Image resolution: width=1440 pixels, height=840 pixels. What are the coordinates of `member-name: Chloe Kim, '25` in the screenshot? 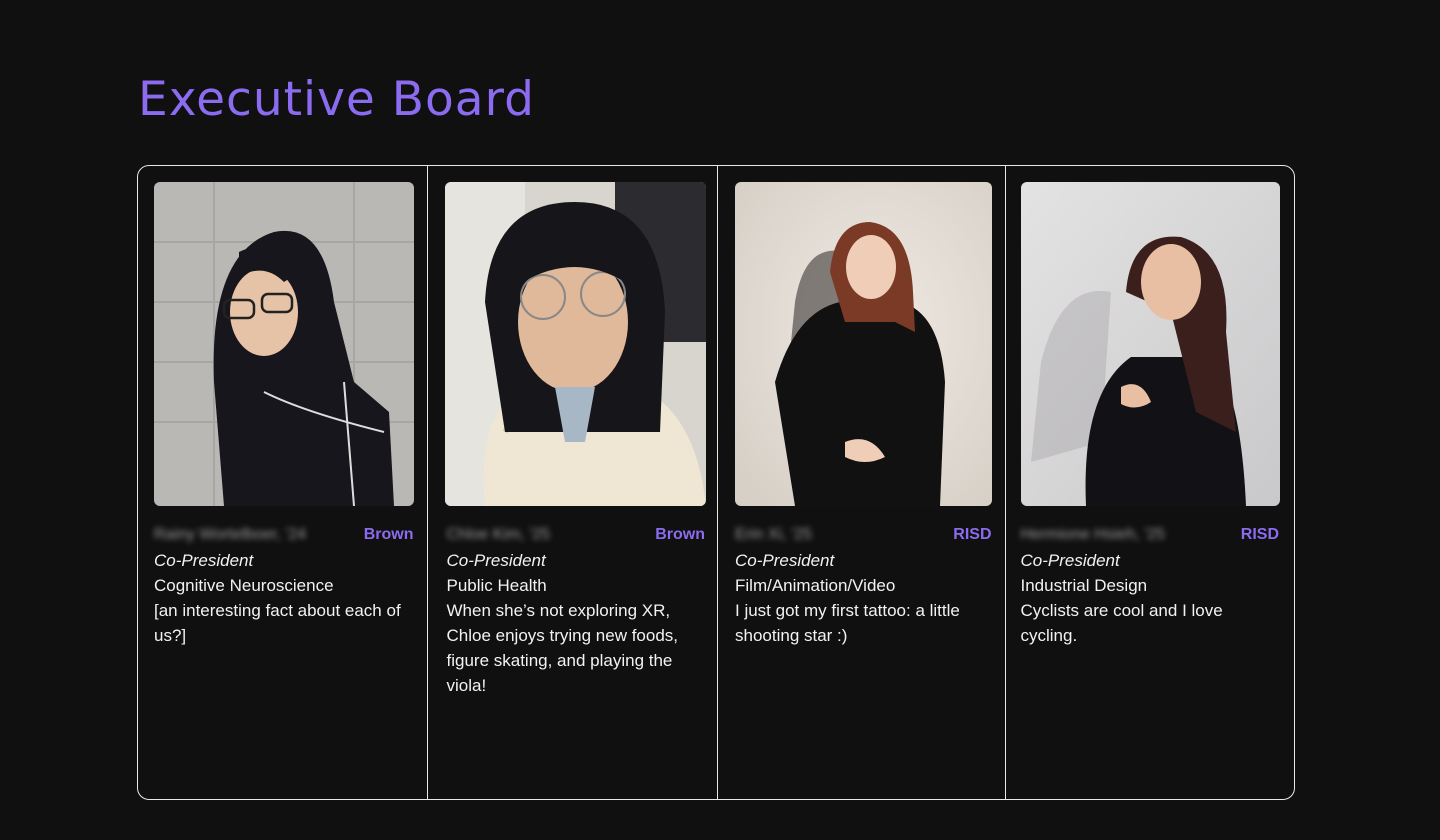 It's located at (498, 534).